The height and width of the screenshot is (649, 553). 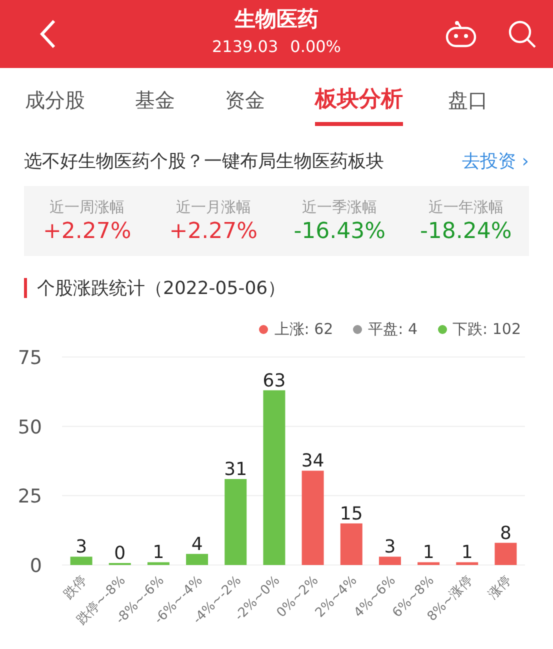 What do you see at coordinates (500, 587) in the screenshot?
I see `x-category-label: 涨停` at bounding box center [500, 587].